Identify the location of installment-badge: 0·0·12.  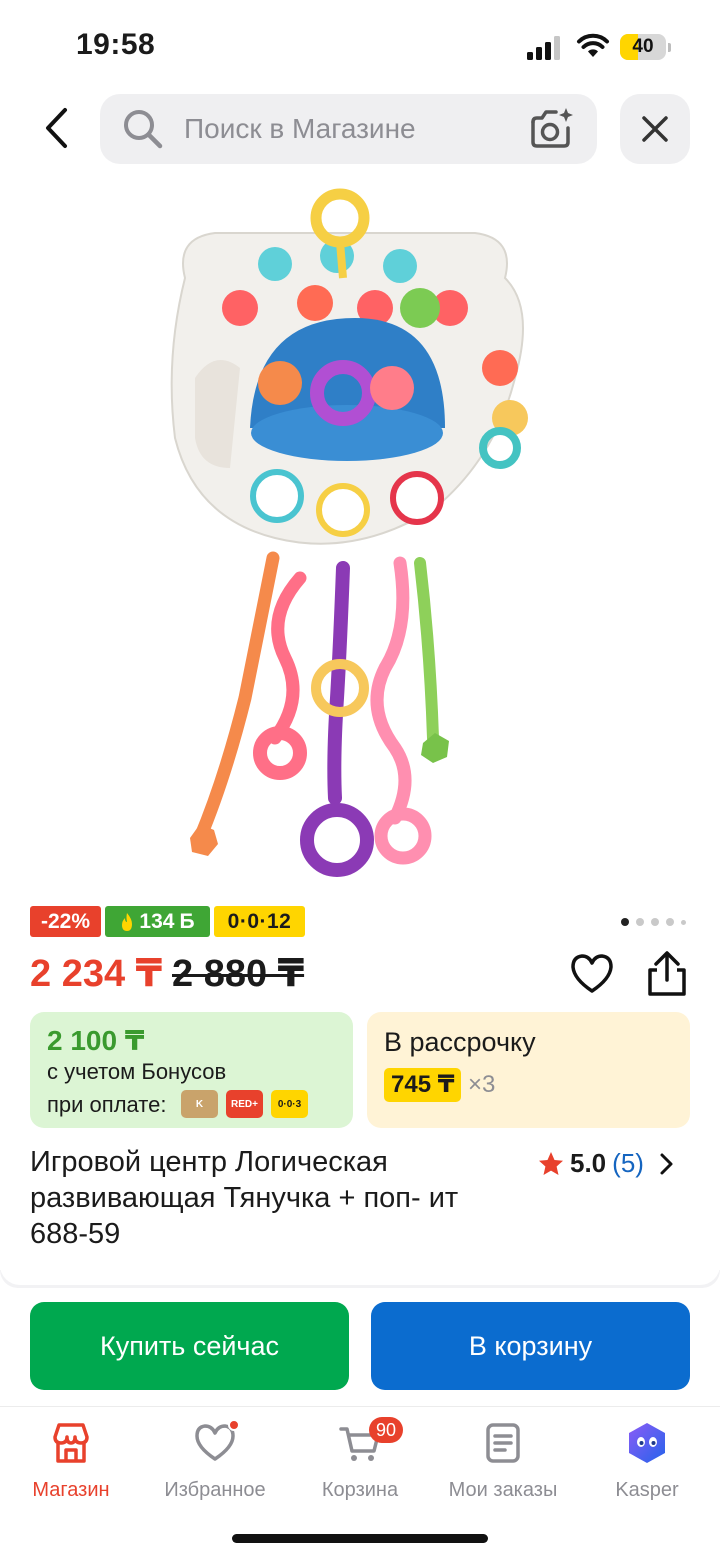
(259, 921).